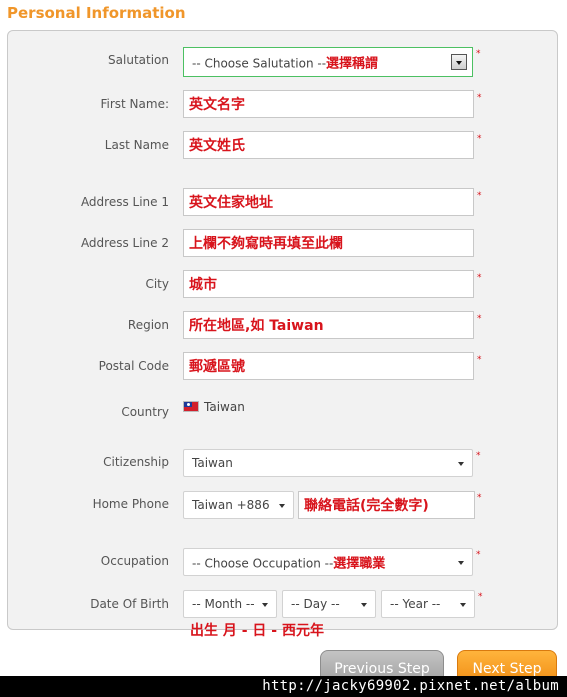 Image resolution: width=567 pixels, height=697 pixels. Describe the element at coordinates (224, 407) in the screenshot. I see `country-value: Taiwan` at that location.